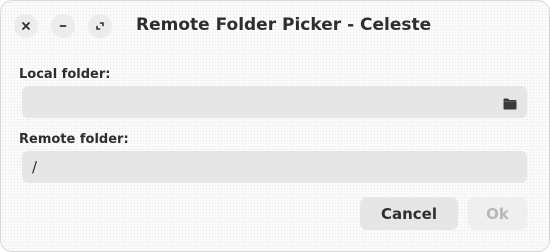  I want to click on close-button, so click(26, 26).